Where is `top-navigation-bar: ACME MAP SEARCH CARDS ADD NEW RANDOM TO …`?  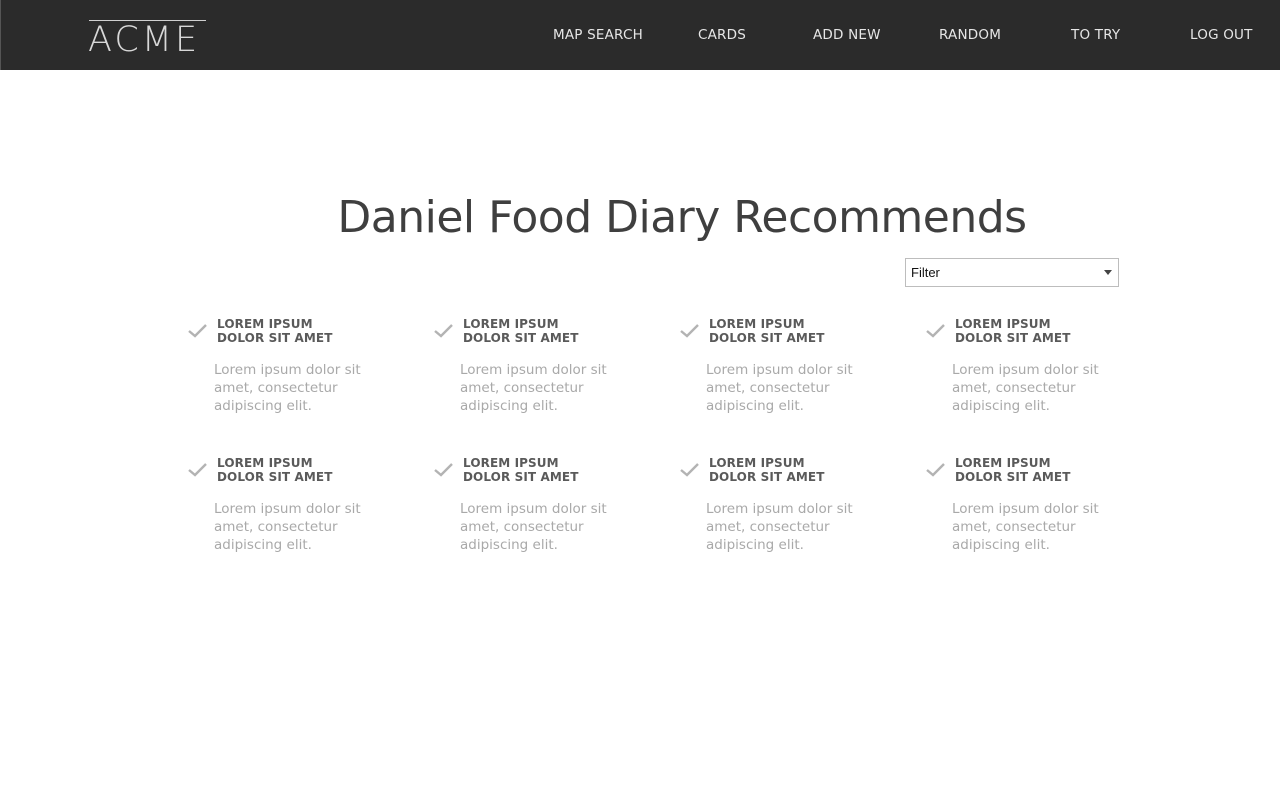 top-navigation-bar: ACME MAP SEARCH CARDS ADD NEW RANDOM TO … is located at coordinates (640, 35).